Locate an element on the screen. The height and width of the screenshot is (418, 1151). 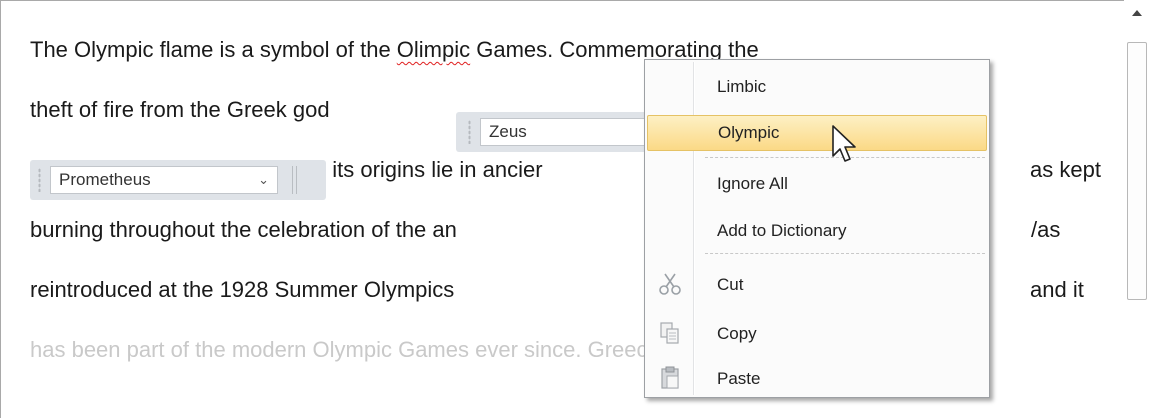
menu-item-label: Copy is located at coordinates (737, 333).